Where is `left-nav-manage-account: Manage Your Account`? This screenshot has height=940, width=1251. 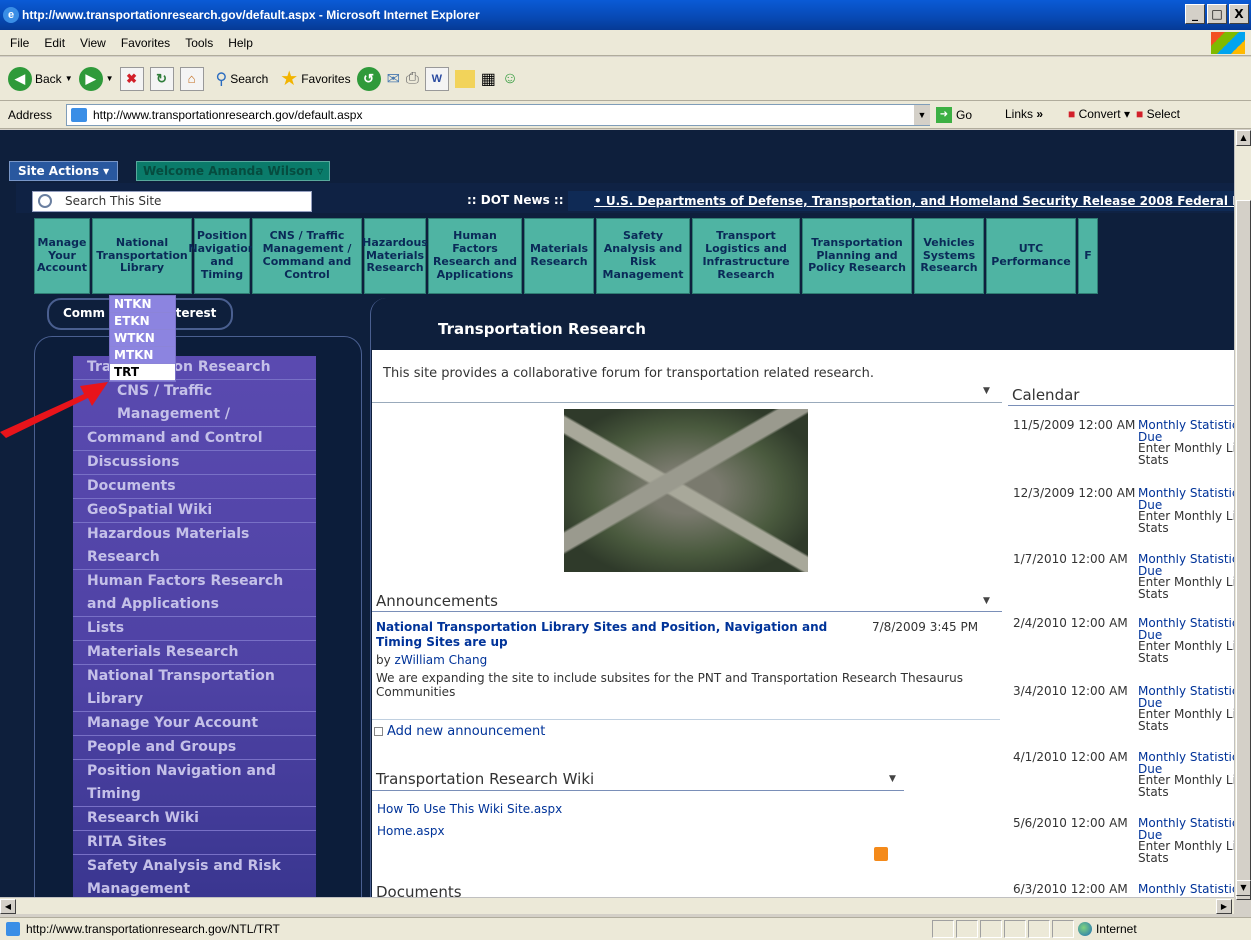
left-nav-manage-account: Manage Your Account is located at coordinates (194, 724).